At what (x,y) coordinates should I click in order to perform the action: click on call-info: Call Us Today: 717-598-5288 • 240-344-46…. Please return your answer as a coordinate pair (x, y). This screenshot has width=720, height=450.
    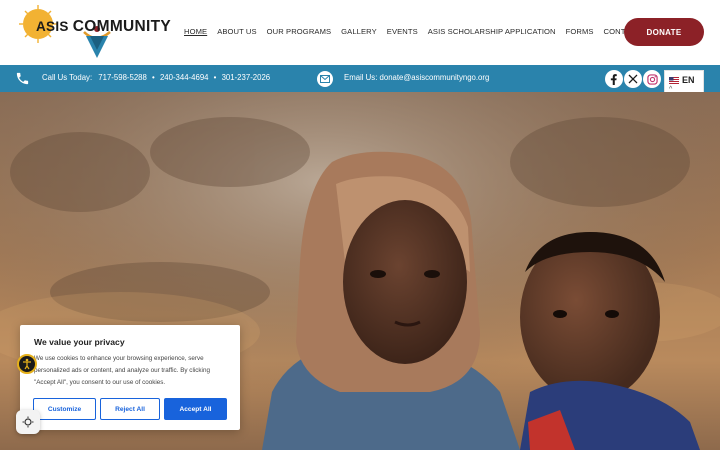
    Looking at the image, I should click on (156, 77).